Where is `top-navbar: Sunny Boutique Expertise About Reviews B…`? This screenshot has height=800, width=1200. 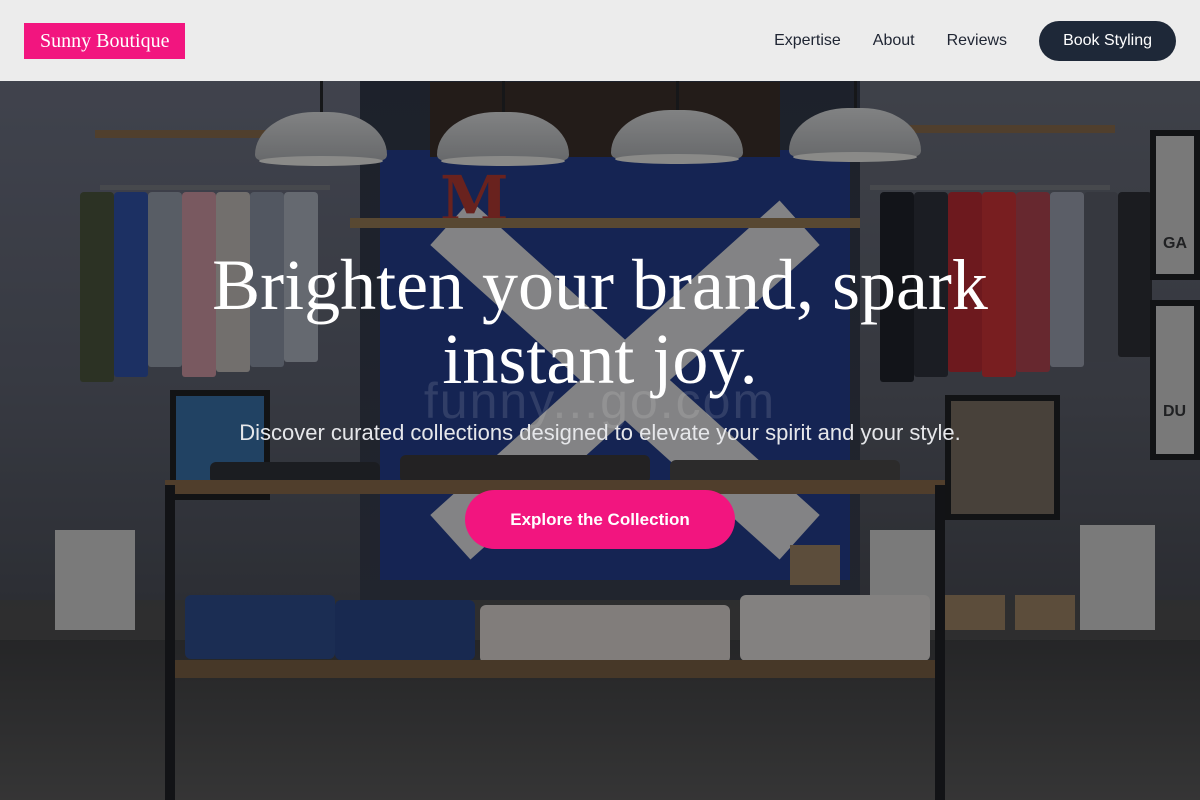
top-navbar: Sunny Boutique Expertise About Reviews B… is located at coordinates (600, 40).